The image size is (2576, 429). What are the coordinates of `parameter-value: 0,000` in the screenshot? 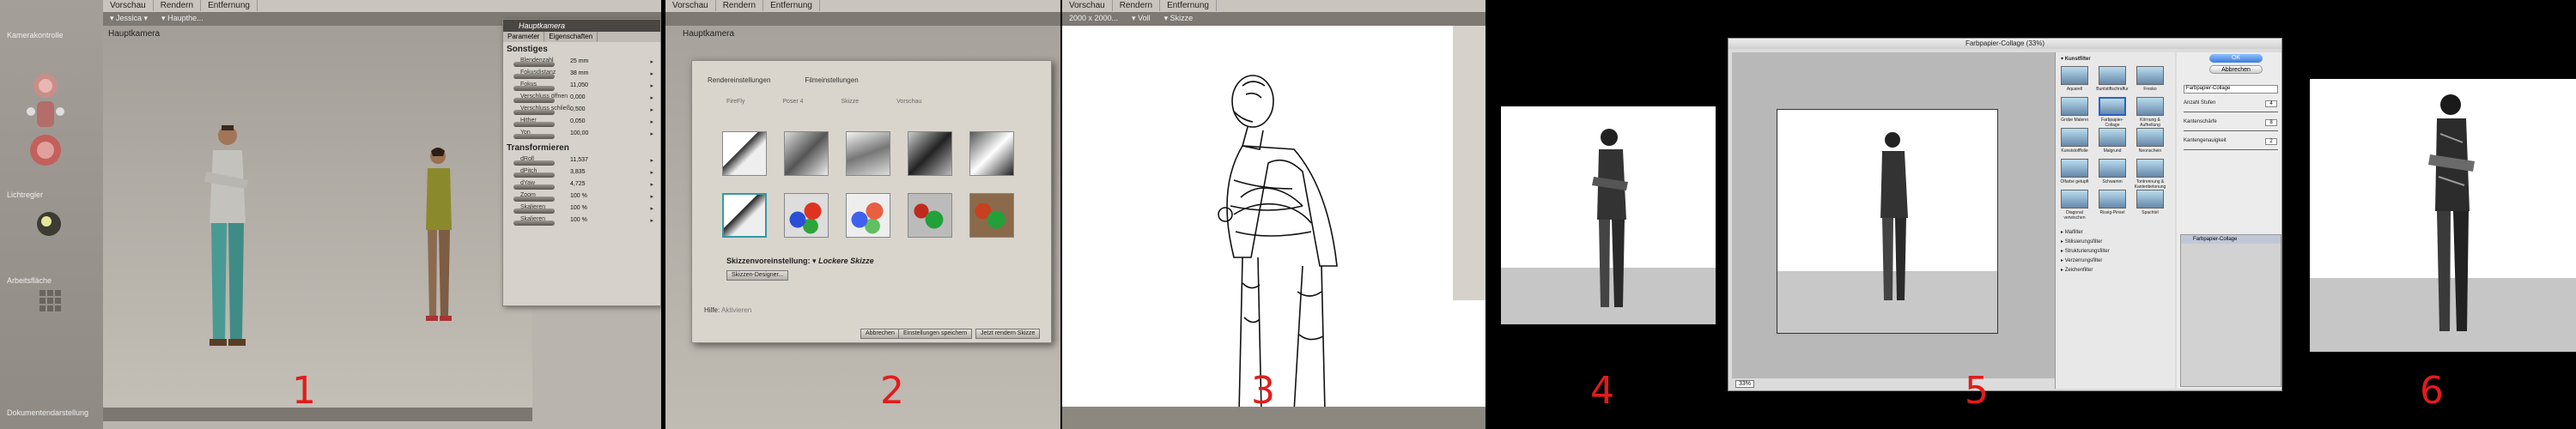 It's located at (578, 97).